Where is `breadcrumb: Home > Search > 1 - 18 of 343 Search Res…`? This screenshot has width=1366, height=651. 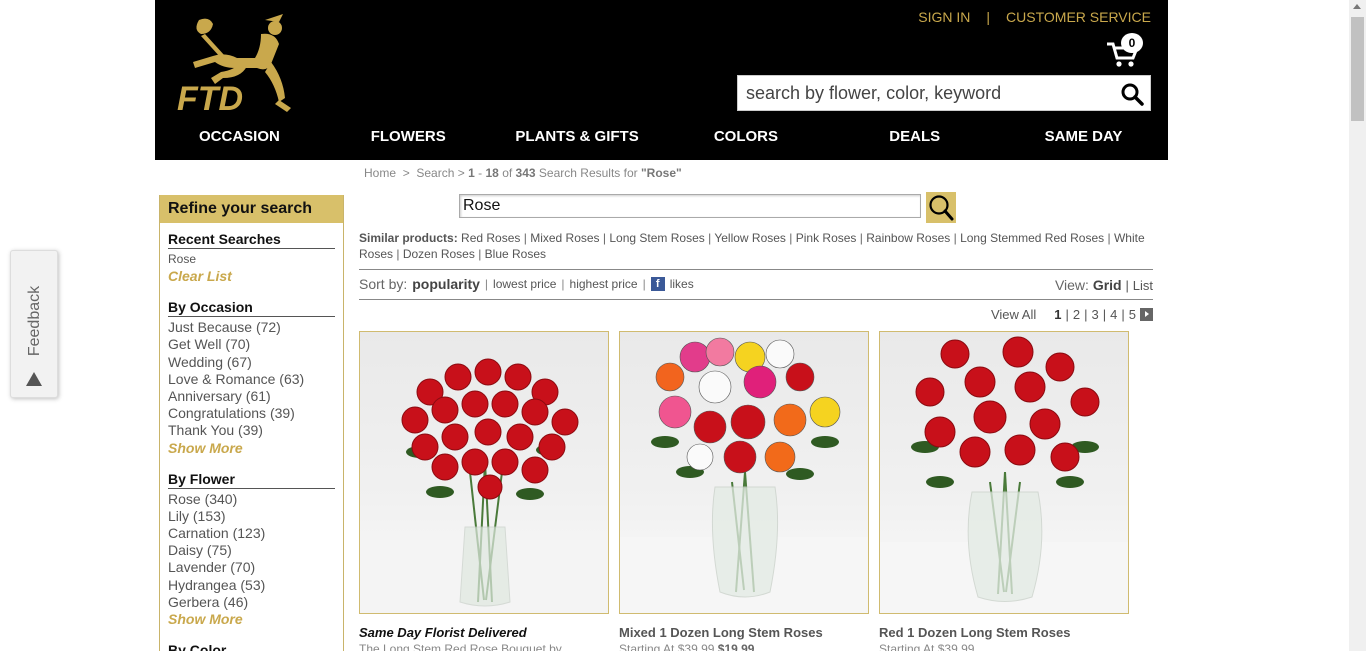 breadcrumb: Home > Search > 1 - 18 of 343 Search Res… is located at coordinates (523, 173).